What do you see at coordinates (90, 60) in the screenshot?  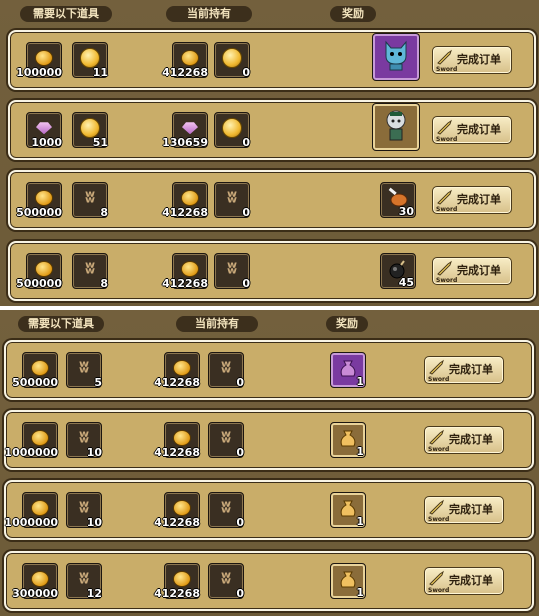 I see `need-item-slot: 11` at bounding box center [90, 60].